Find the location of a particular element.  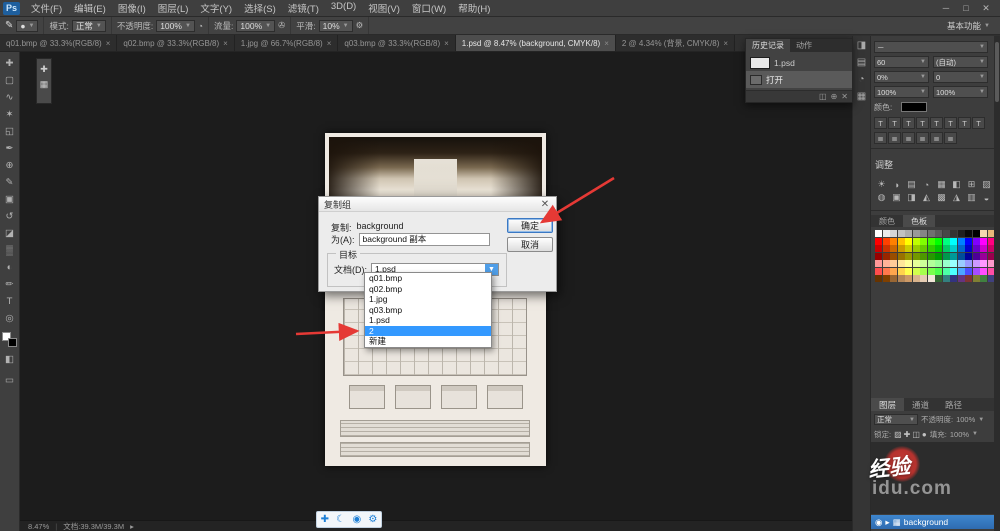

type-tool-icon: T is located at coordinates (10, 301).